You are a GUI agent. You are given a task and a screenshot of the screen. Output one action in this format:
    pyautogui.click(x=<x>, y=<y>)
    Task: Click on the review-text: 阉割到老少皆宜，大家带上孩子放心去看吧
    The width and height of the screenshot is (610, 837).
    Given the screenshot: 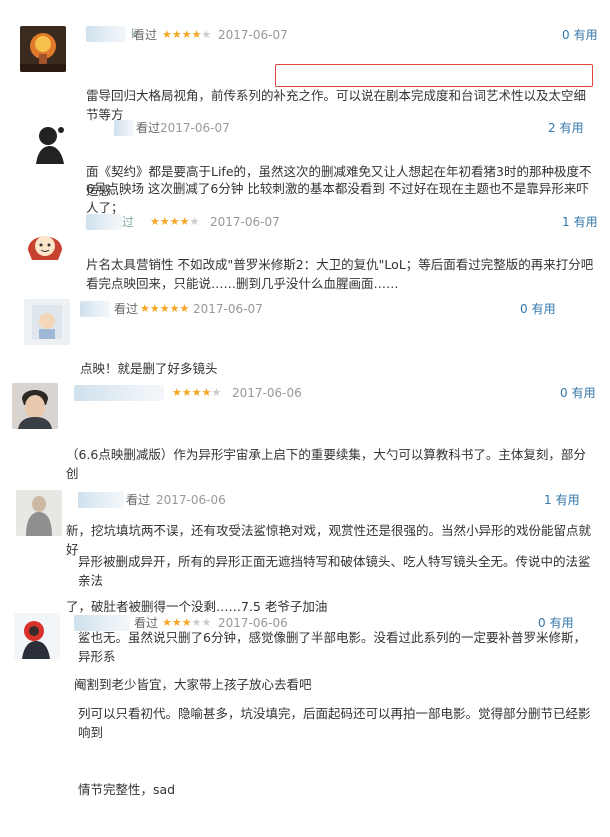 What is the action you would take?
    pyautogui.click(x=334, y=684)
    